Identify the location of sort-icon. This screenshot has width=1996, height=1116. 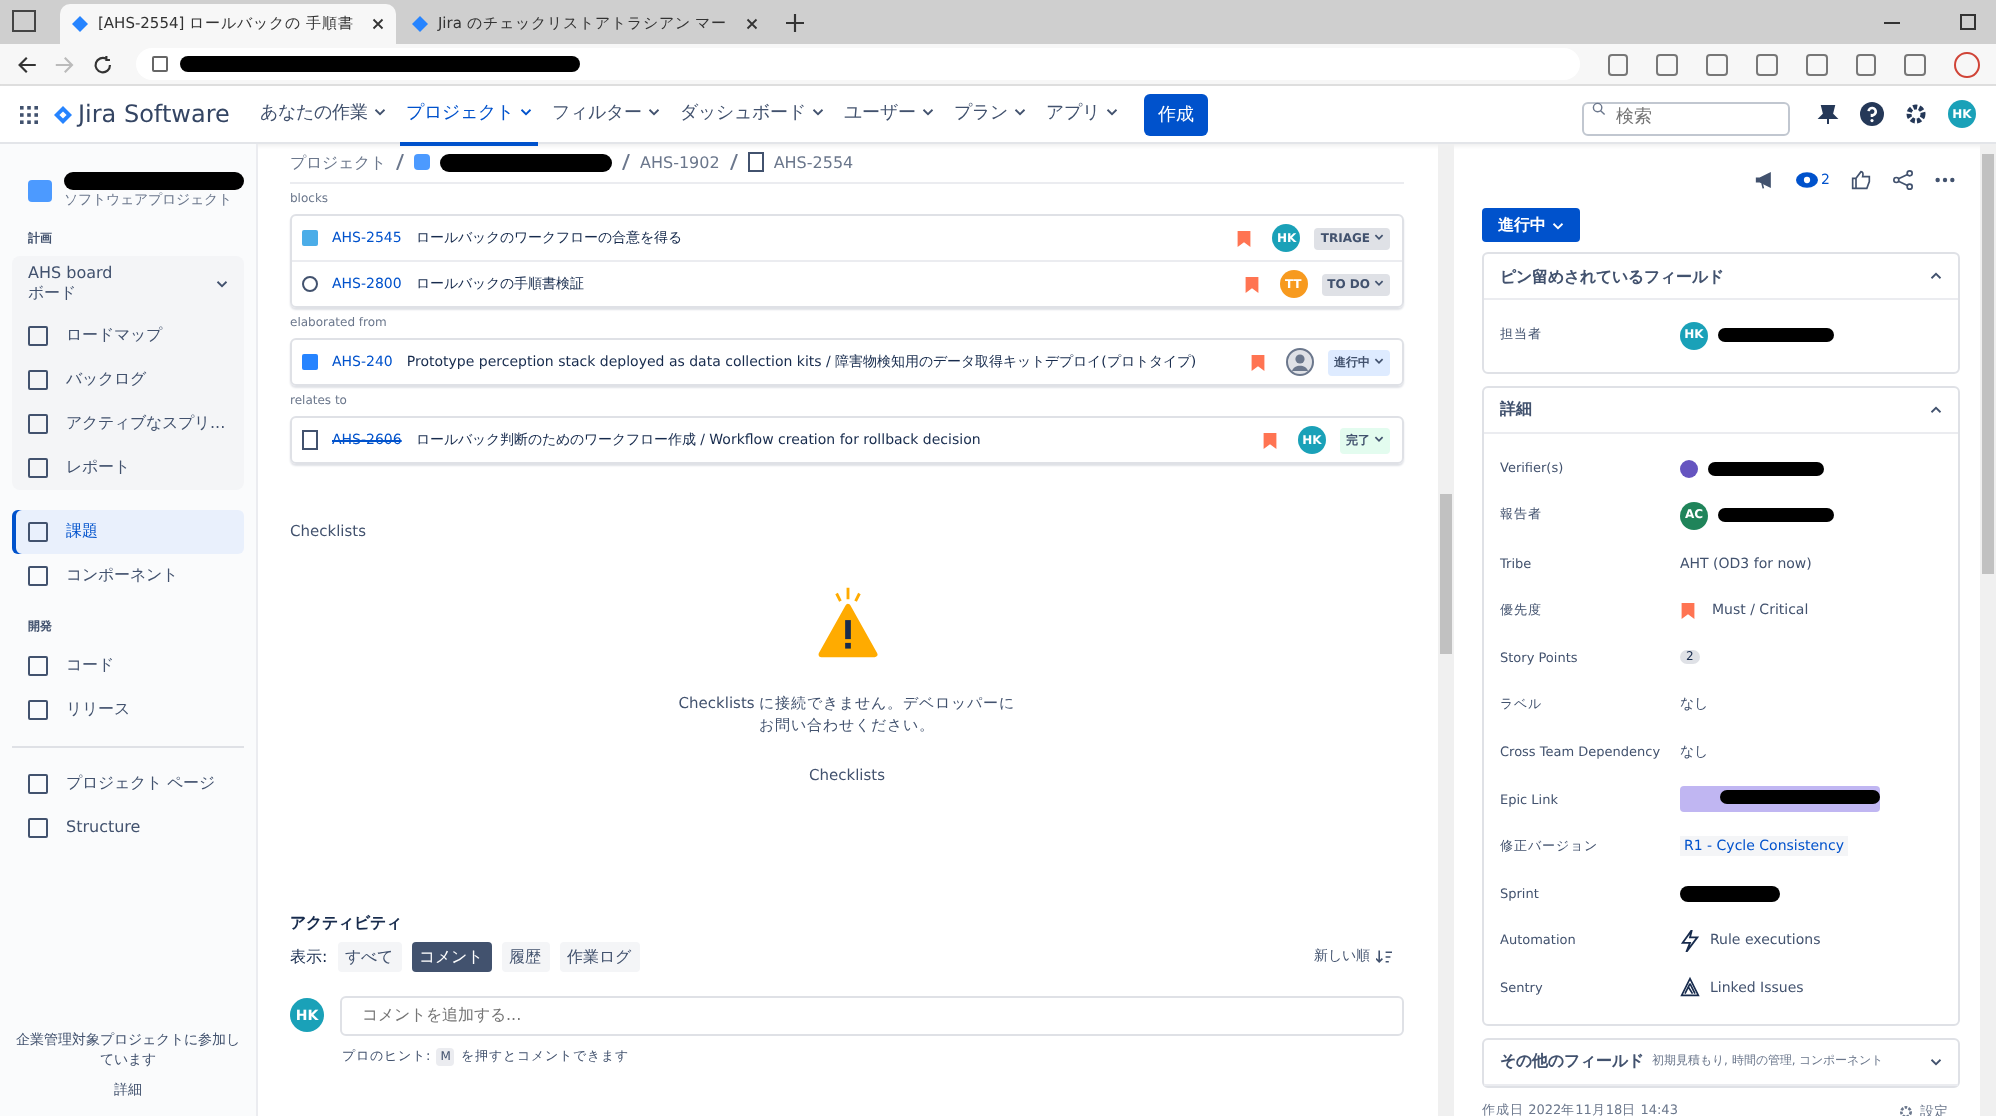
(1384, 956).